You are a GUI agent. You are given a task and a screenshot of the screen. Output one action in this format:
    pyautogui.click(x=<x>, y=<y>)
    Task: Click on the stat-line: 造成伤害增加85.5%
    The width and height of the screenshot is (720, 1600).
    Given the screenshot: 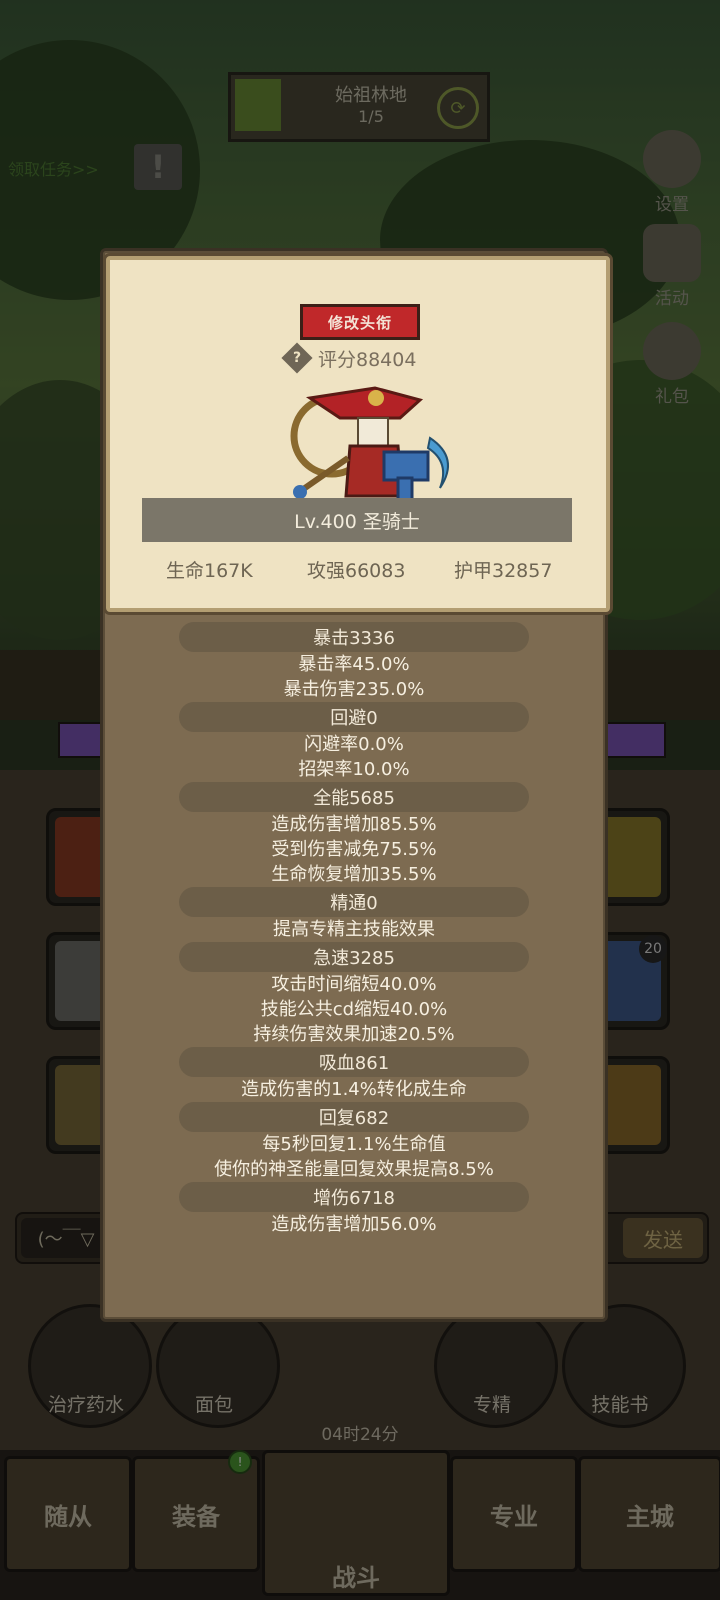 What is the action you would take?
    pyautogui.click(x=354, y=824)
    